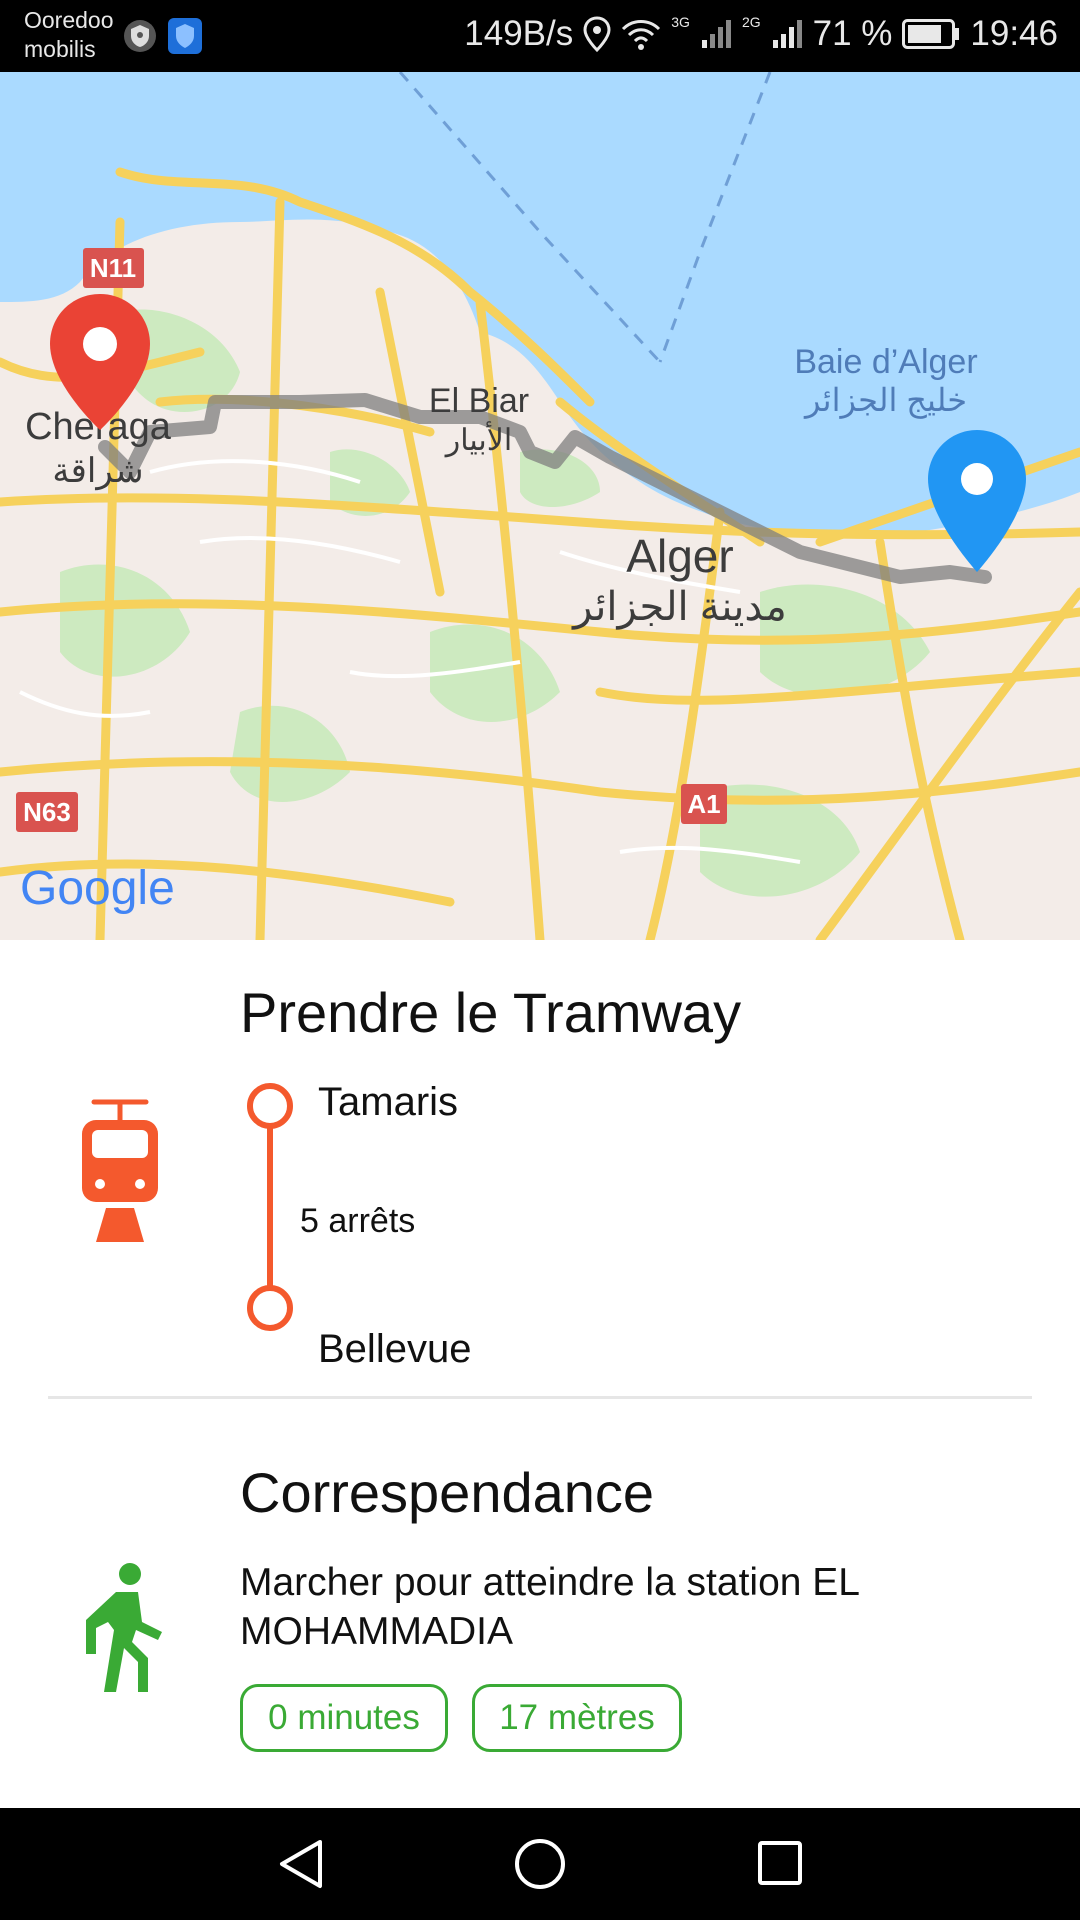  What do you see at coordinates (447, 1492) in the screenshot?
I see `transfer-step-title: Correspendance` at bounding box center [447, 1492].